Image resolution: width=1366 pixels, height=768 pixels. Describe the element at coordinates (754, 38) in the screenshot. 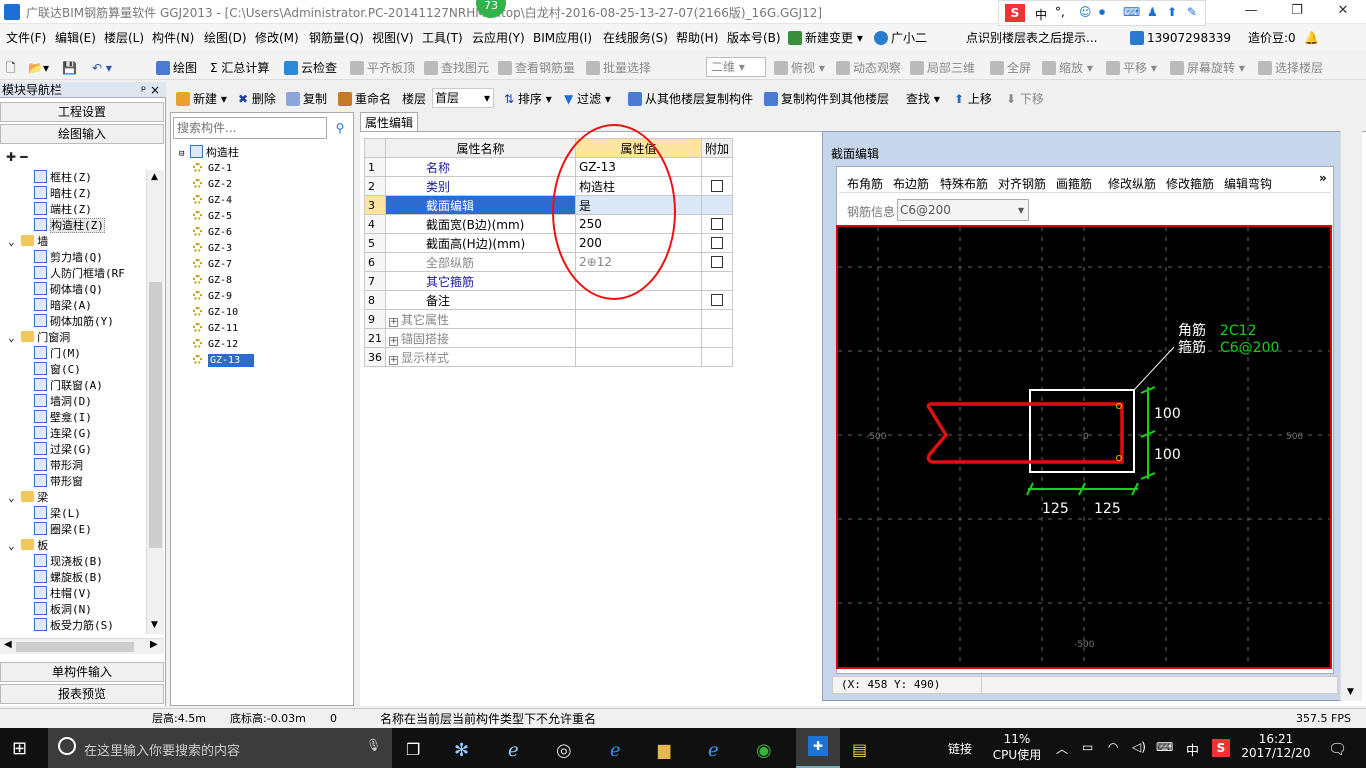

I see `menu-version: 版本号(B)` at that location.